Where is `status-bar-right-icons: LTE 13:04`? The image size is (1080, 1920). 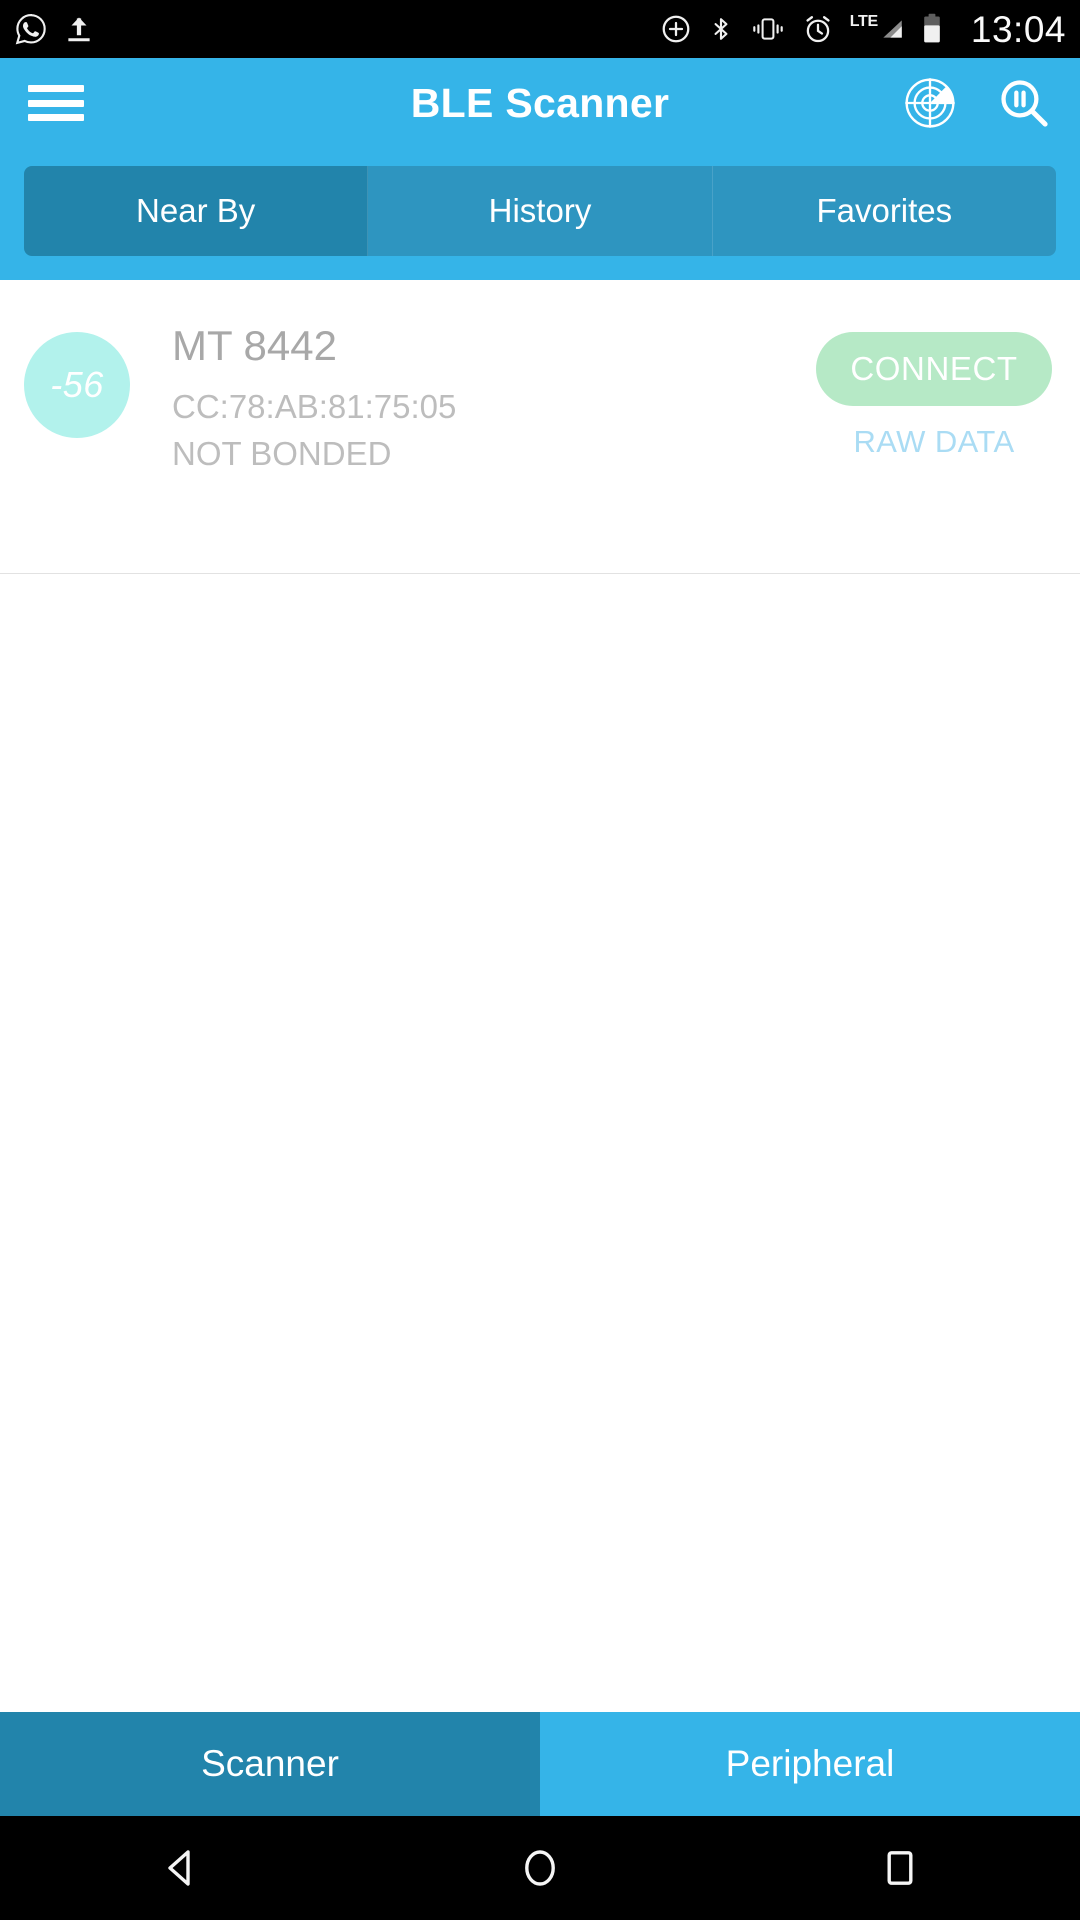 status-bar-right-icons: LTE 13:04 is located at coordinates (863, 29).